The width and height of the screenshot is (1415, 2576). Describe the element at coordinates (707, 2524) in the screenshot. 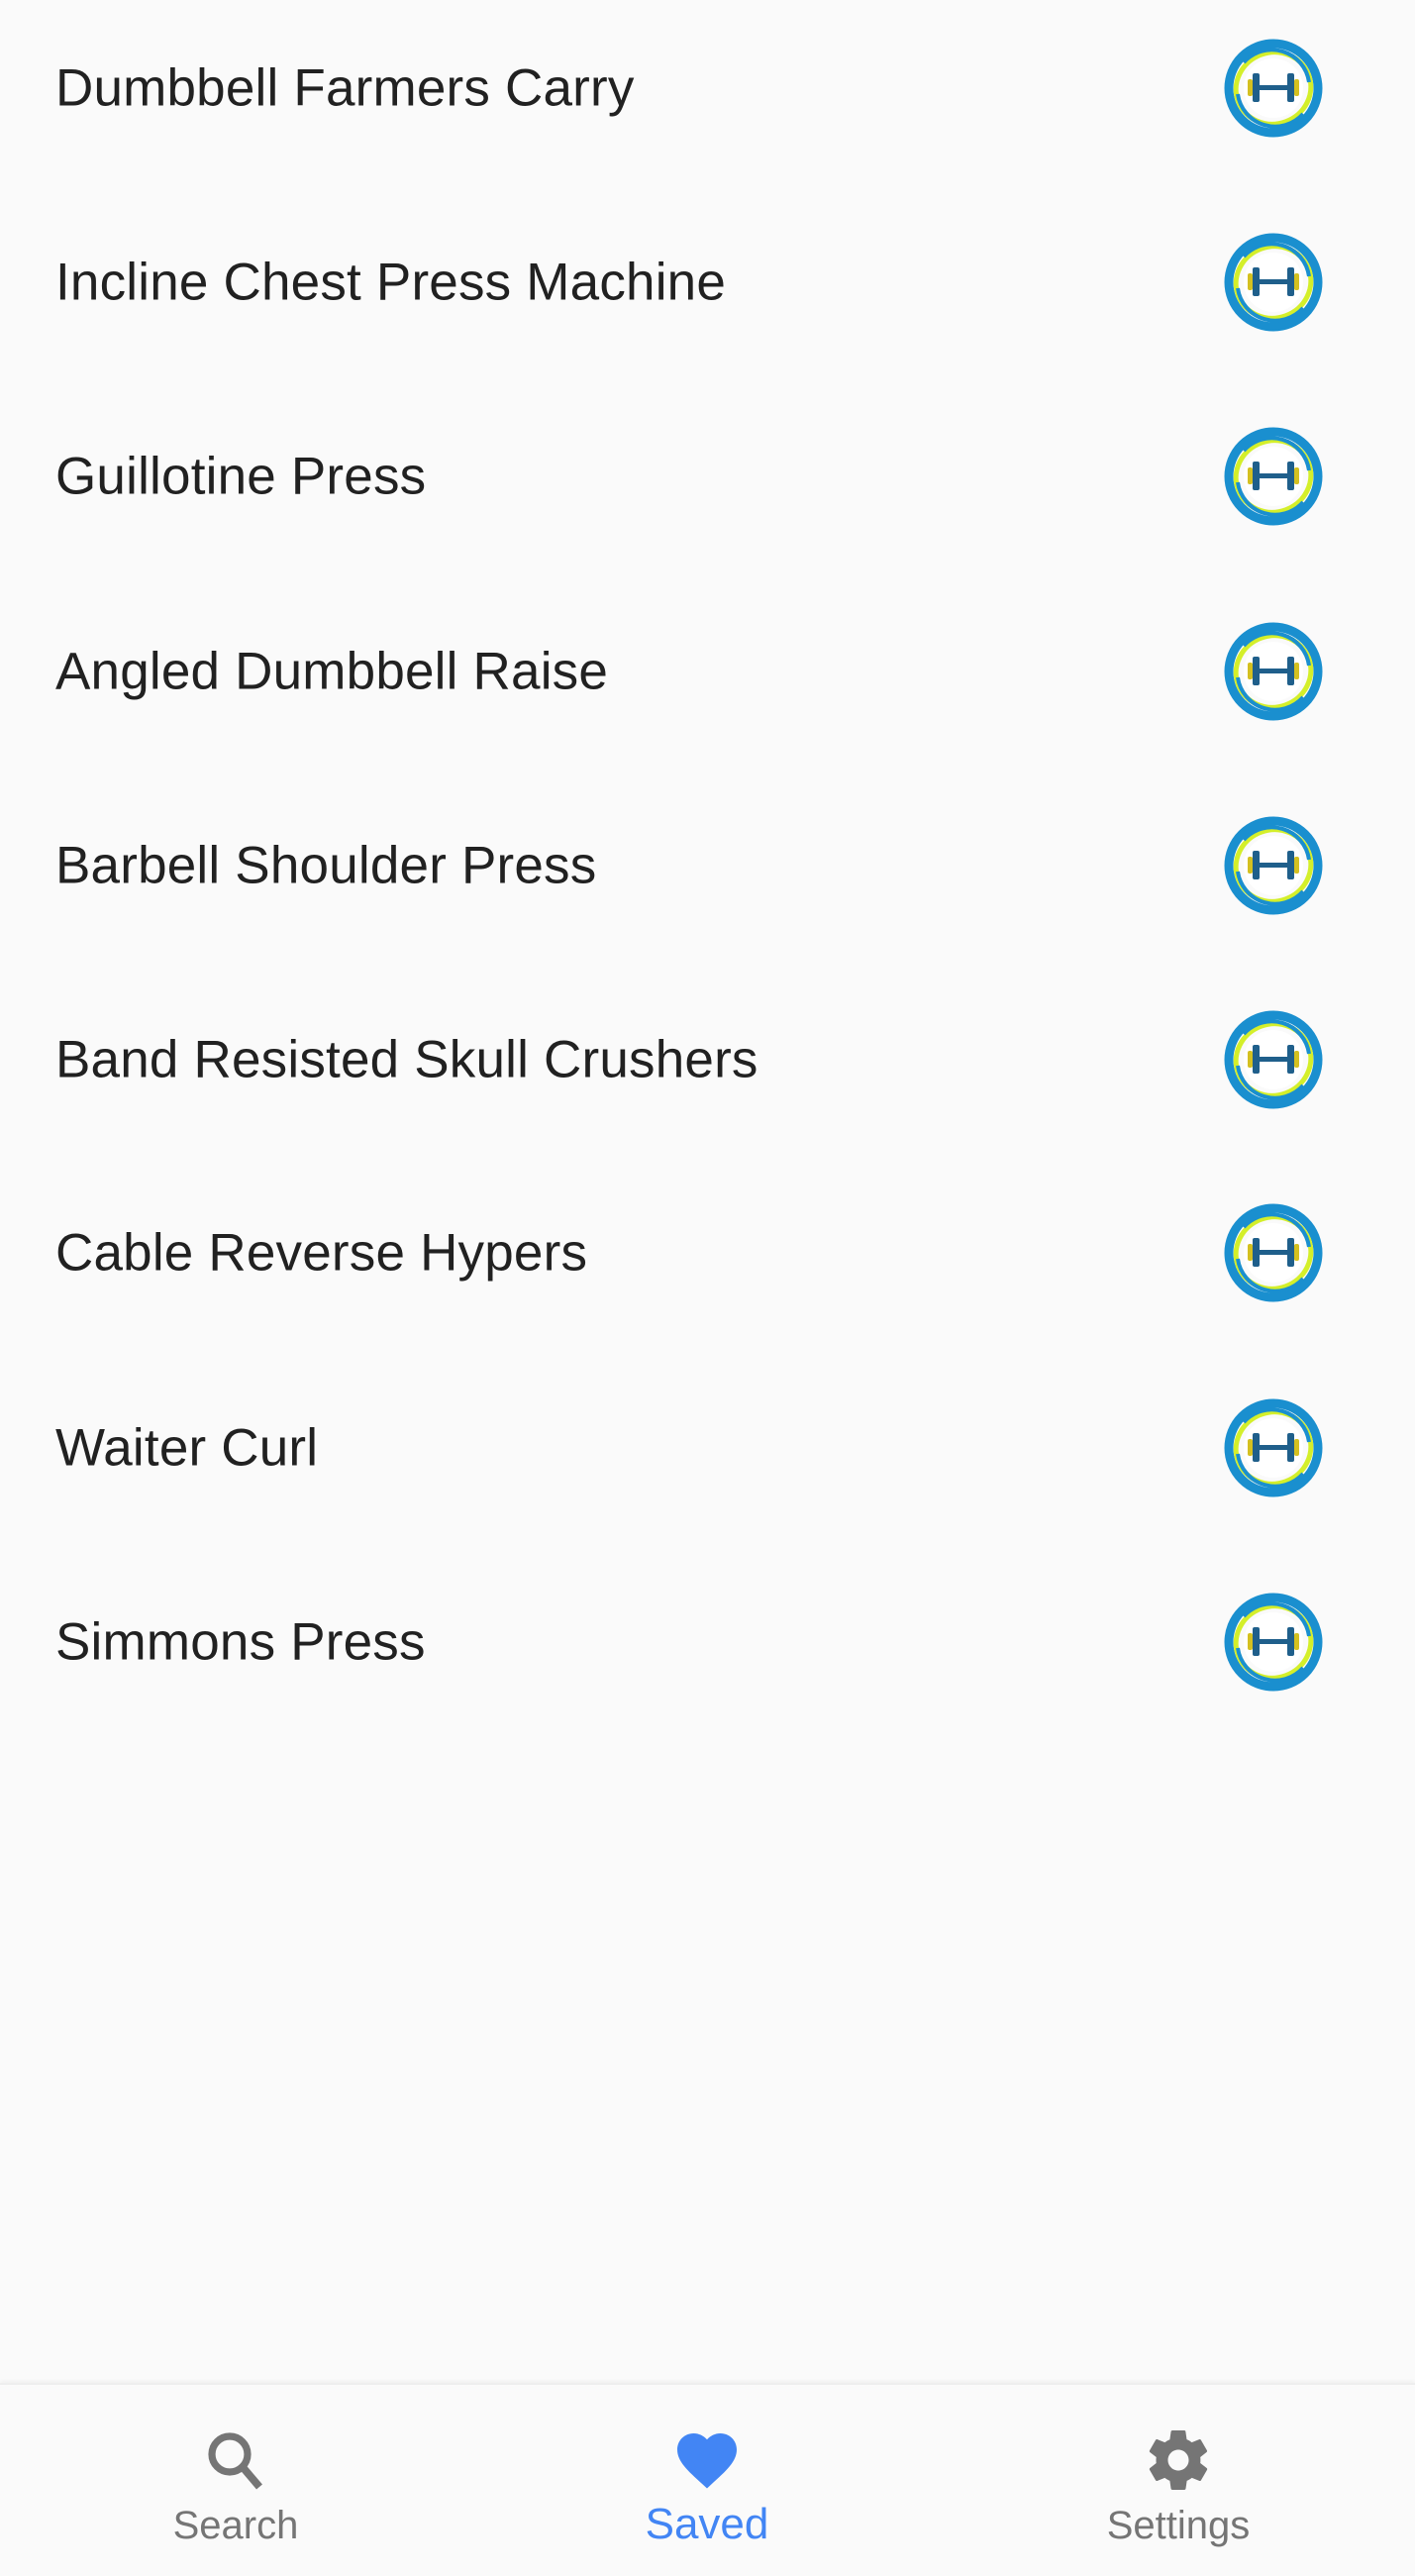

I see `tab-label: Saved` at that location.